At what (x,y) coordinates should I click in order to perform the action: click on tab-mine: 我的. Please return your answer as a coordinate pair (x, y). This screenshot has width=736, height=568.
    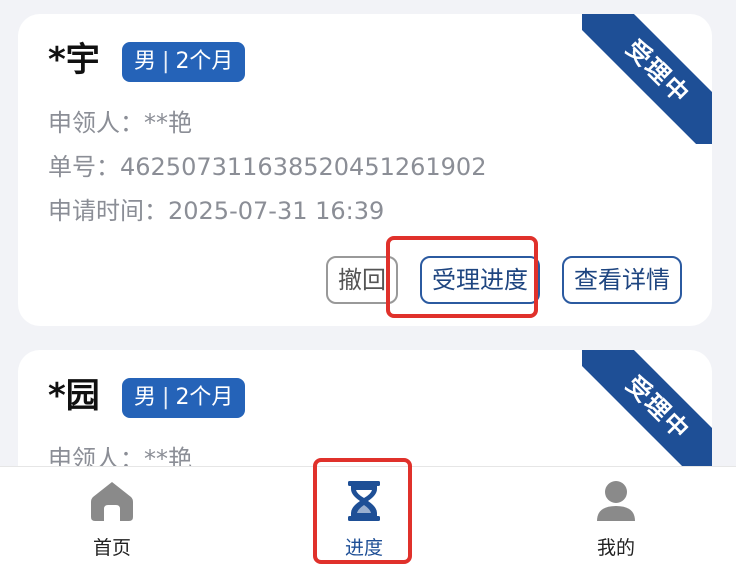
    Looking at the image, I should click on (616, 517).